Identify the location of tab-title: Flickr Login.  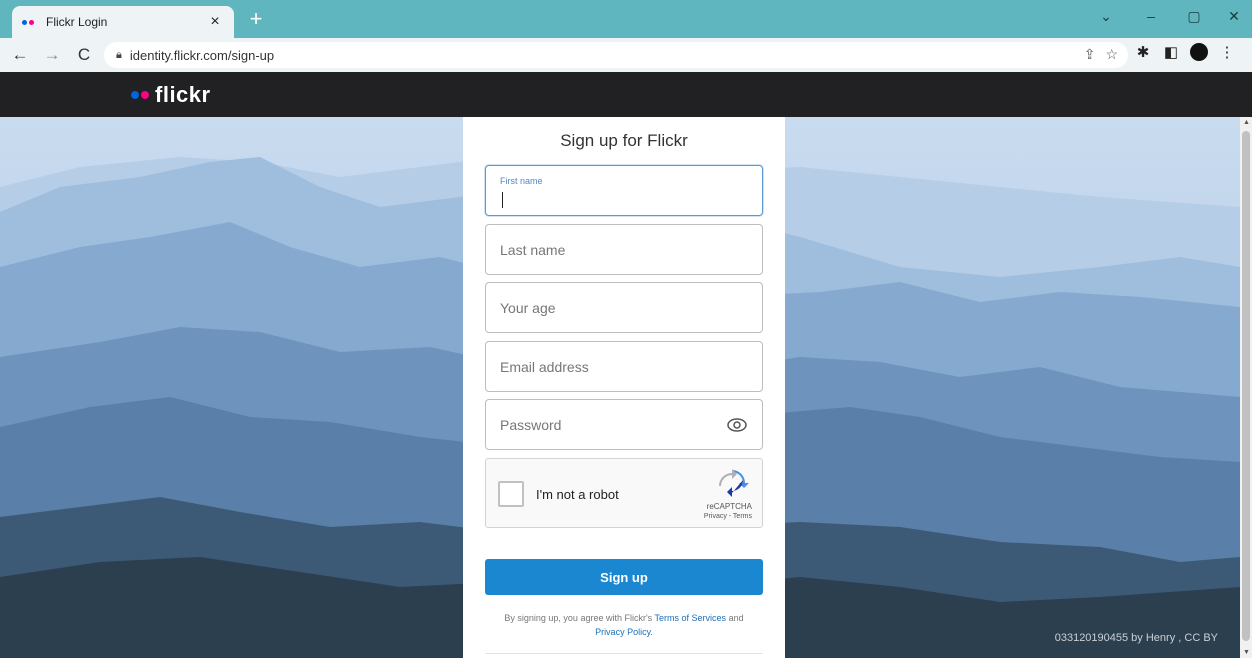
(77, 22).